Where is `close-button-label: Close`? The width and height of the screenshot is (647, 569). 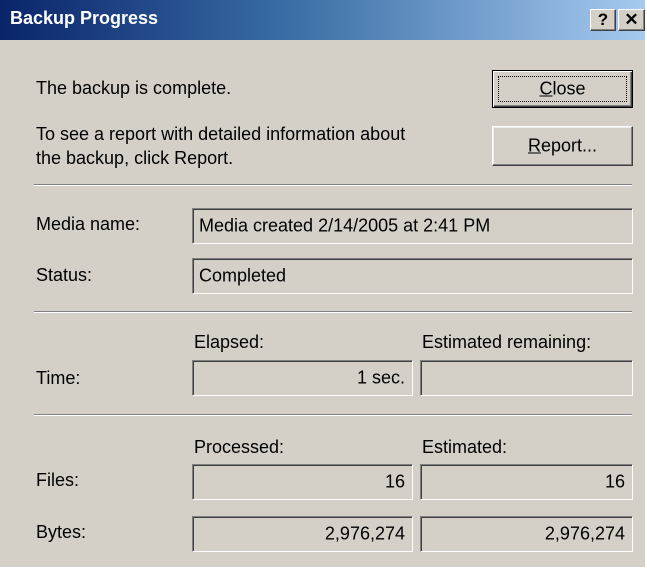
close-button-label: Close is located at coordinates (562, 88).